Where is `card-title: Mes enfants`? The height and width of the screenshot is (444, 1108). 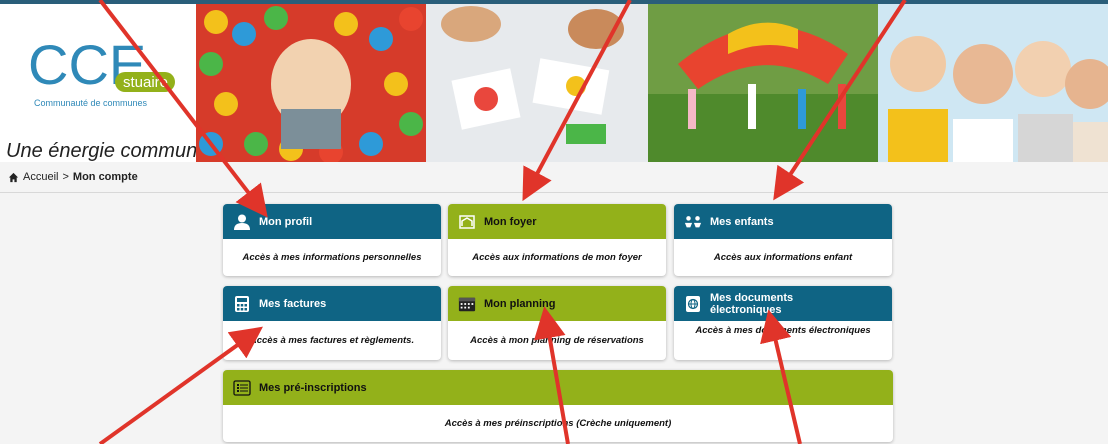 card-title: Mes enfants is located at coordinates (742, 221).